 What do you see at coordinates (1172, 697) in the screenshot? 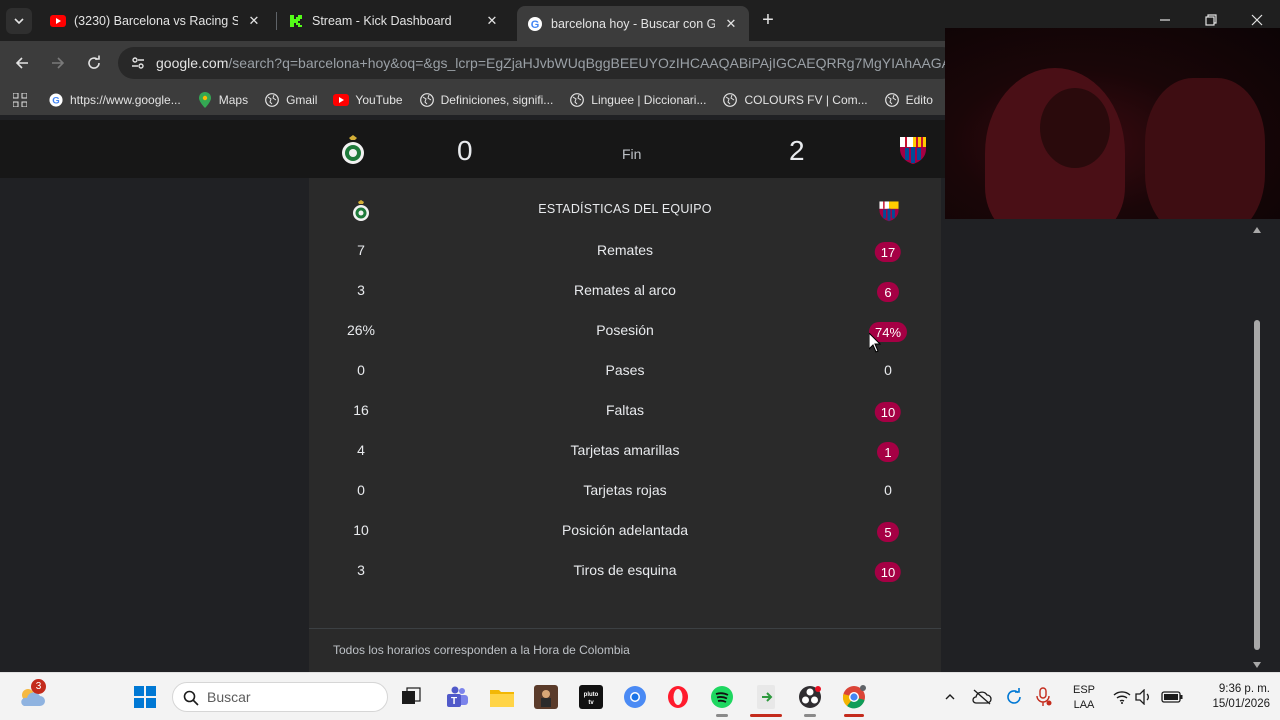
I see `battery-tray` at bounding box center [1172, 697].